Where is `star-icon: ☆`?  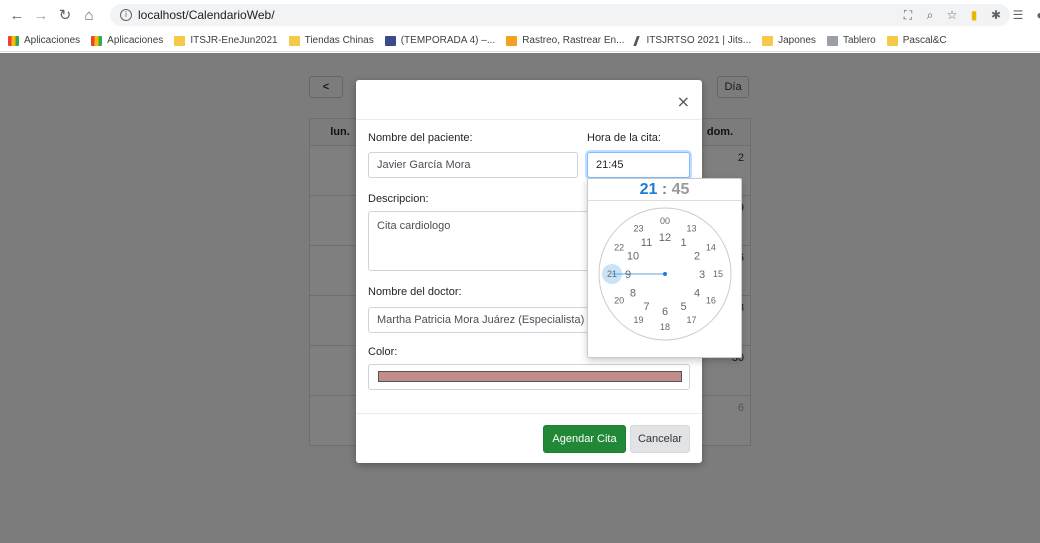 star-icon: ☆ is located at coordinates (952, 15).